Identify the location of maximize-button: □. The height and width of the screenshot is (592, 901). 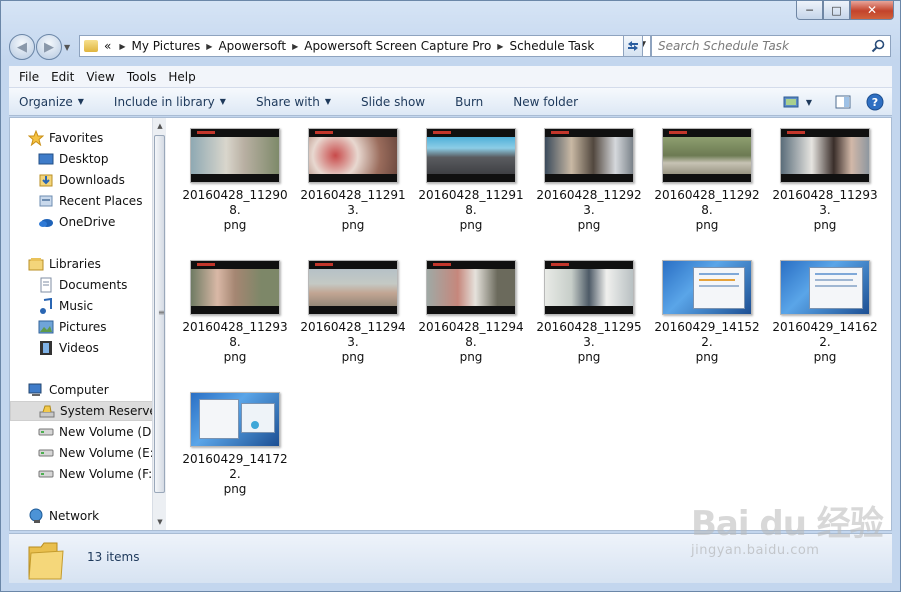
(836, 10).